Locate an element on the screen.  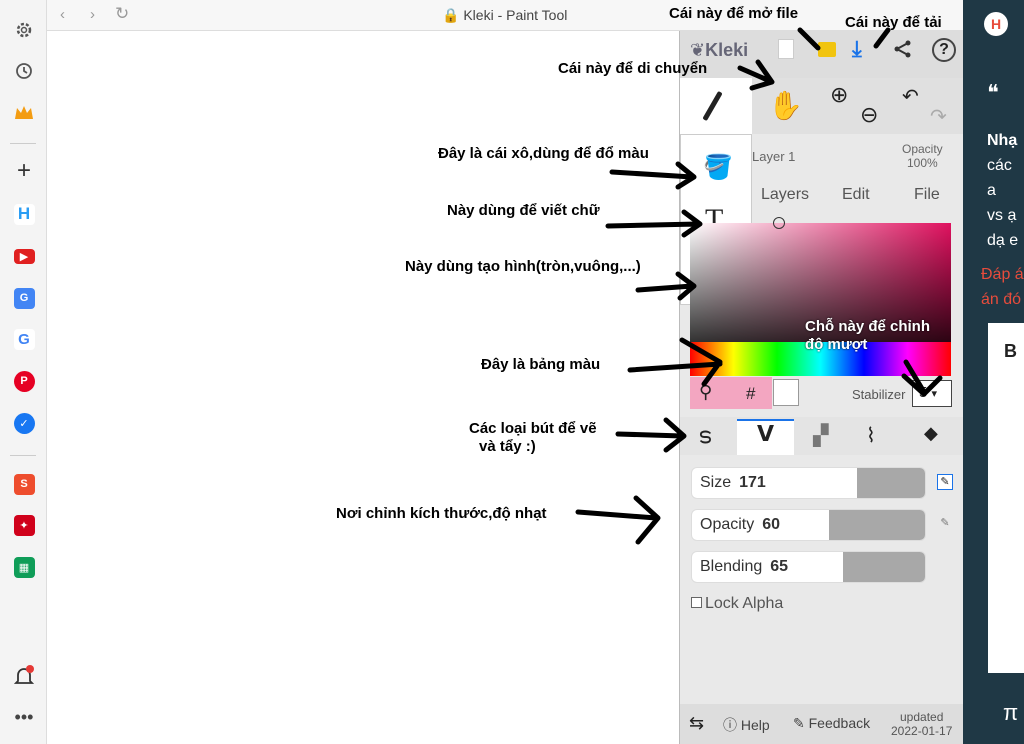
tab-layers: Layers is located at coordinates (785, 195).